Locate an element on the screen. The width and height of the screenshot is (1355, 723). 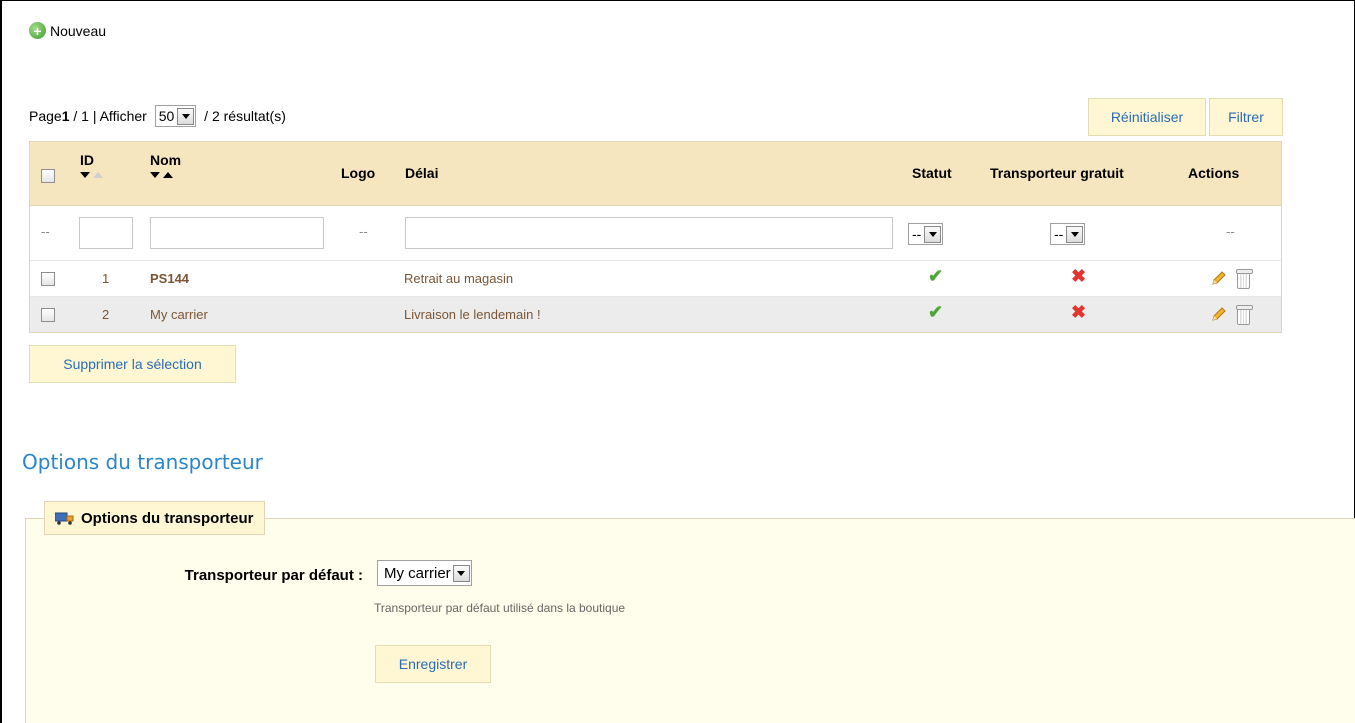
row-id: 1 is located at coordinates (106, 278).